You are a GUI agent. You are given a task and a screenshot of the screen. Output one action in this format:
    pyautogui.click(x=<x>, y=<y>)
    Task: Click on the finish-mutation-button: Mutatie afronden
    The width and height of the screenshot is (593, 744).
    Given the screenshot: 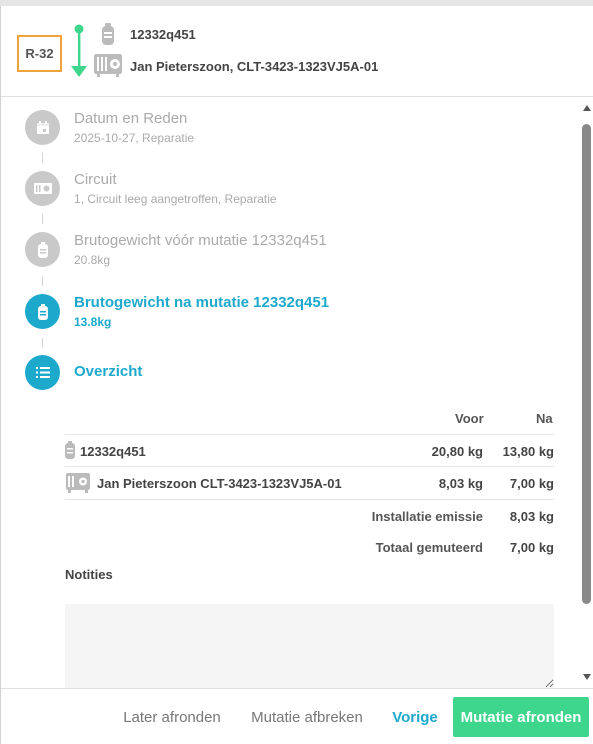 What is the action you would take?
    pyautogui.click(x=521, y=717)
    